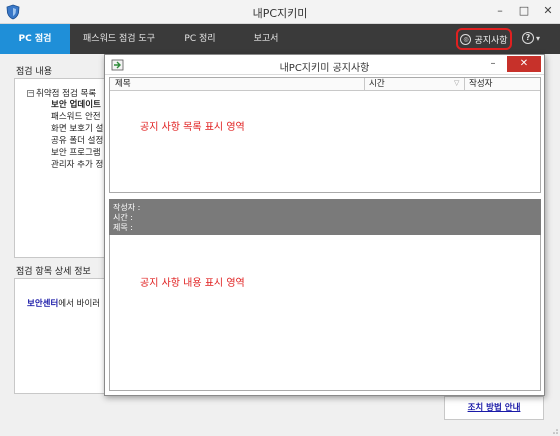  Describe the element at coordinates (266, 39) in the screenshot. I see `tab-report: 보고서` at that location.